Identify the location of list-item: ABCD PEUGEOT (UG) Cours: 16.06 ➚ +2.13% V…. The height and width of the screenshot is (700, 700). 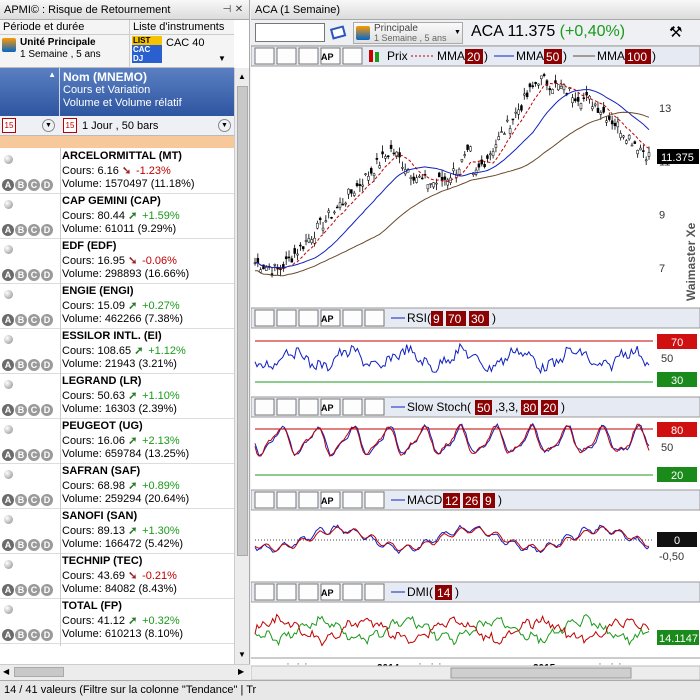
(117, 441).